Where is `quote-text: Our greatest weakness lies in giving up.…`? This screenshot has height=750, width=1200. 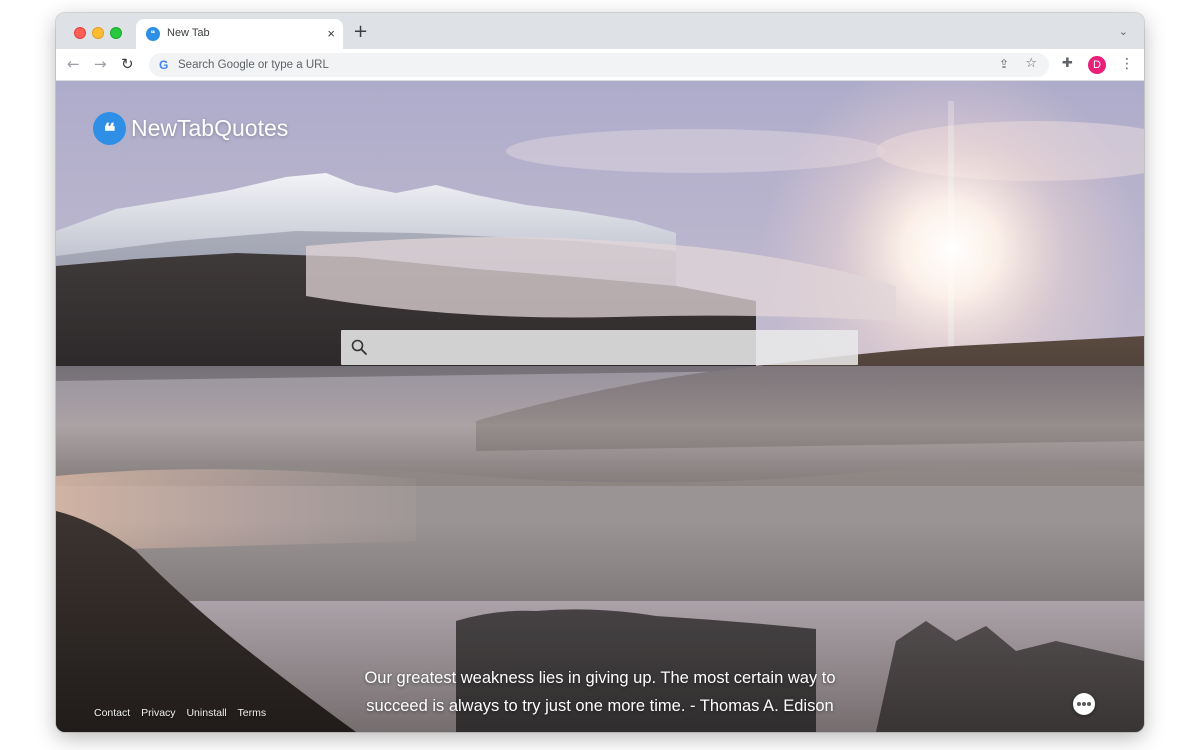
quote-text: Our greatest weakness lies in giving up.… is located at coordinates (600, 692).